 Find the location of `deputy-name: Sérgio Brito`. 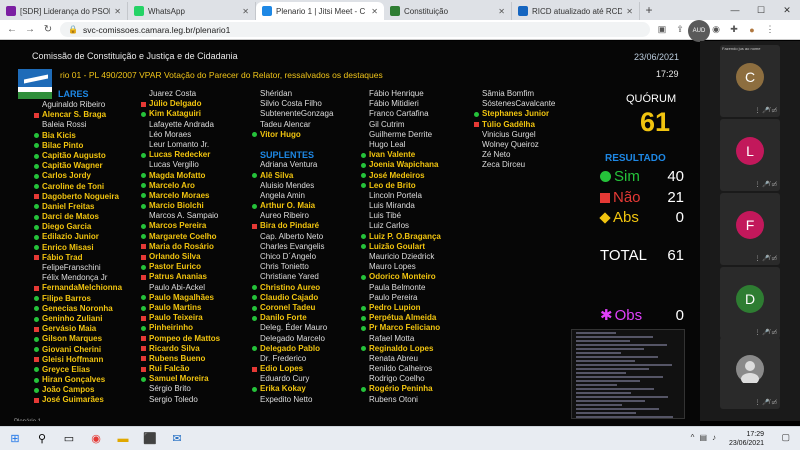

deputy-name: Sérgio Brito is located at coordinates (170, 389).